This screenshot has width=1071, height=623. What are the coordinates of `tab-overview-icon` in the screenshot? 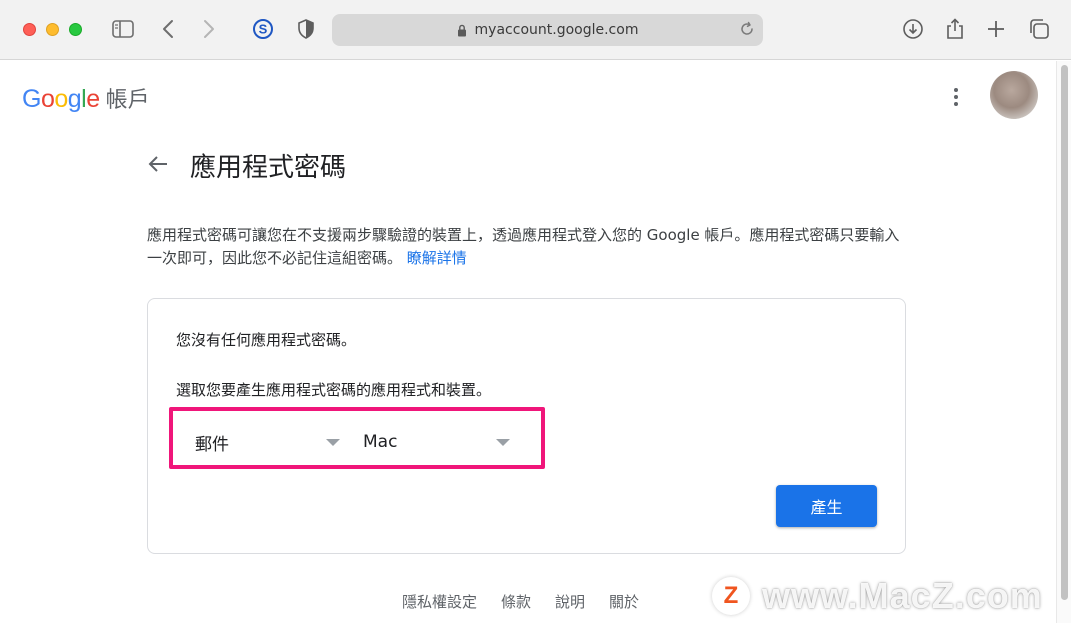 It's located at (1039, 29).